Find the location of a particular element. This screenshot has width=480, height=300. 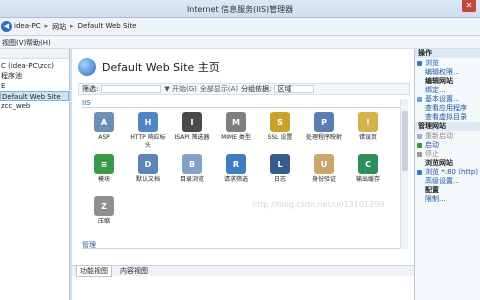

breadcrumb-item: Default Web Site is located at coordinates (107, 27).